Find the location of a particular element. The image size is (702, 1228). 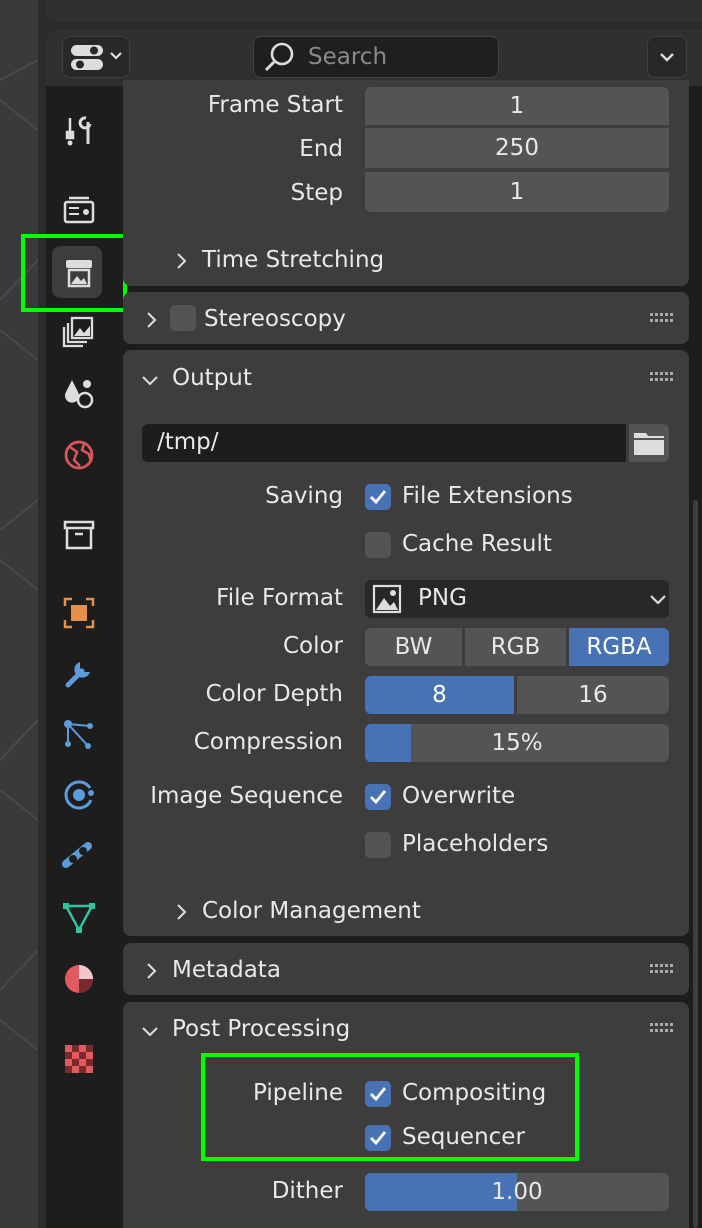

editor-type-button is located at coordinates (96, 57).